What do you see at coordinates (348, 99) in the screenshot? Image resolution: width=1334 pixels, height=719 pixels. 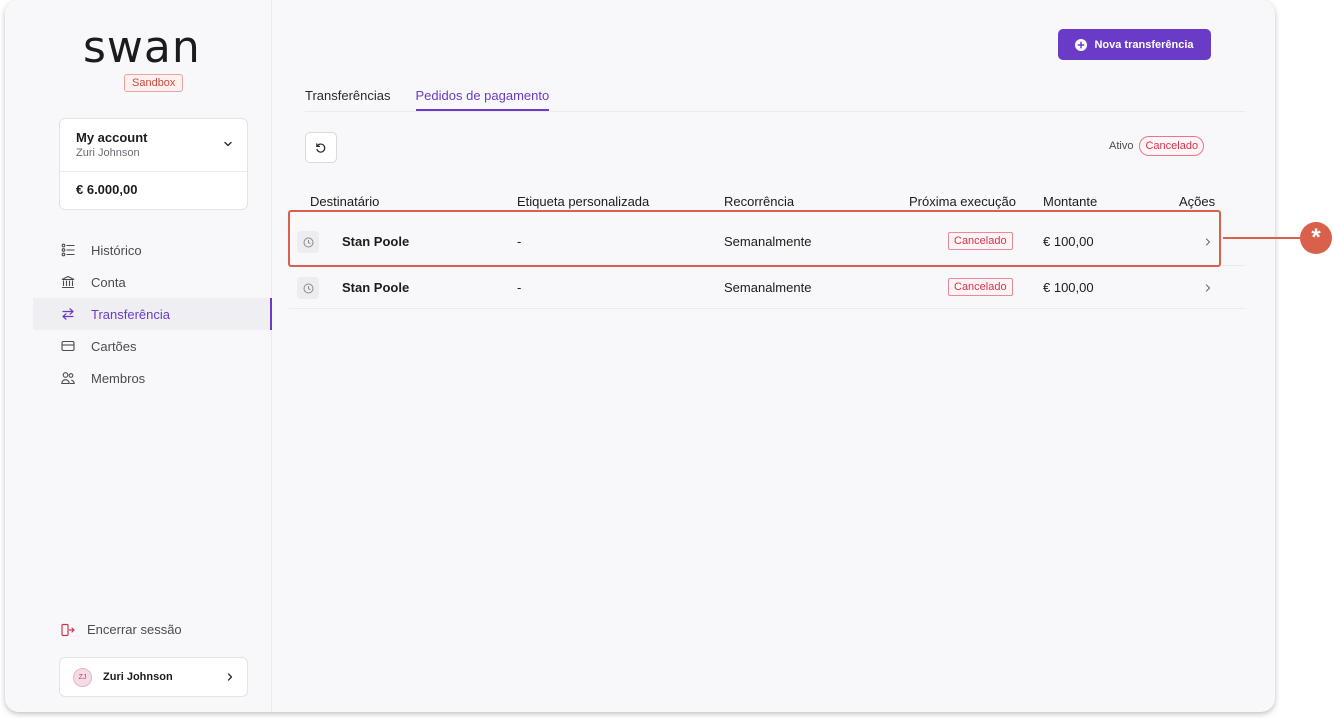 I see `tab-transferencias: Transferências` at bounding box center [348, 99].